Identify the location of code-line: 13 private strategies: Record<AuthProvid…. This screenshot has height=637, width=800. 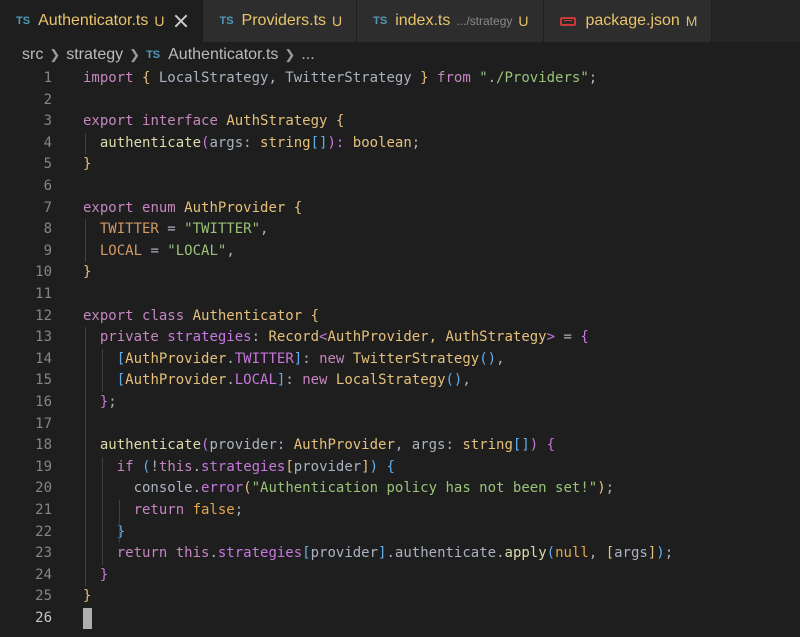
(400, 338).